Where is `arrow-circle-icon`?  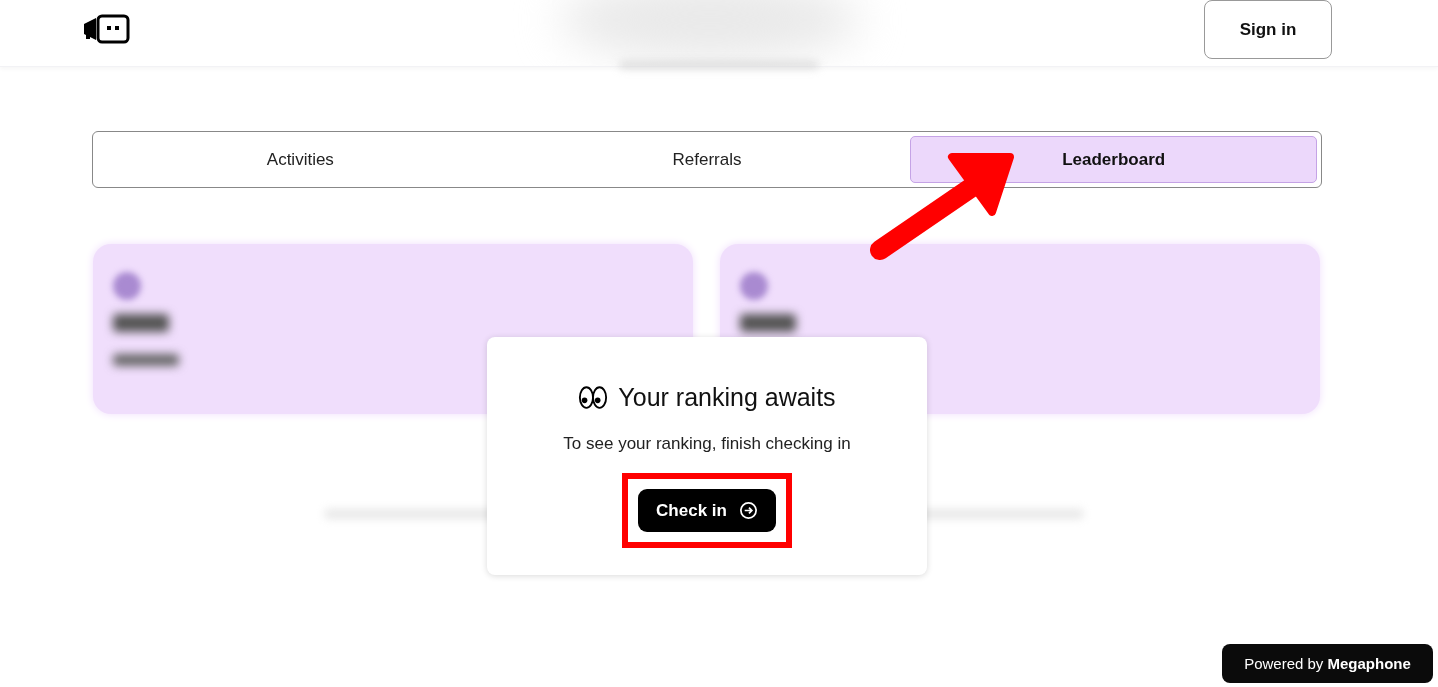
arrow-circle-icon is located at coordinates (748, 510).